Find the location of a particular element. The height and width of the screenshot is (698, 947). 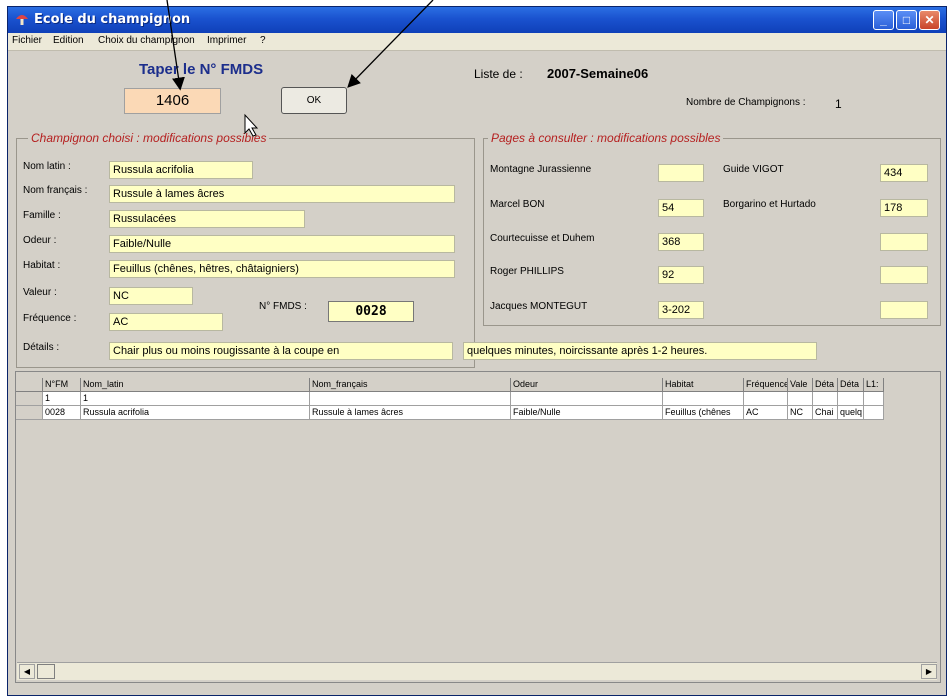

table-cell: Russule à lames âcres is located at coordinates (410, 413).